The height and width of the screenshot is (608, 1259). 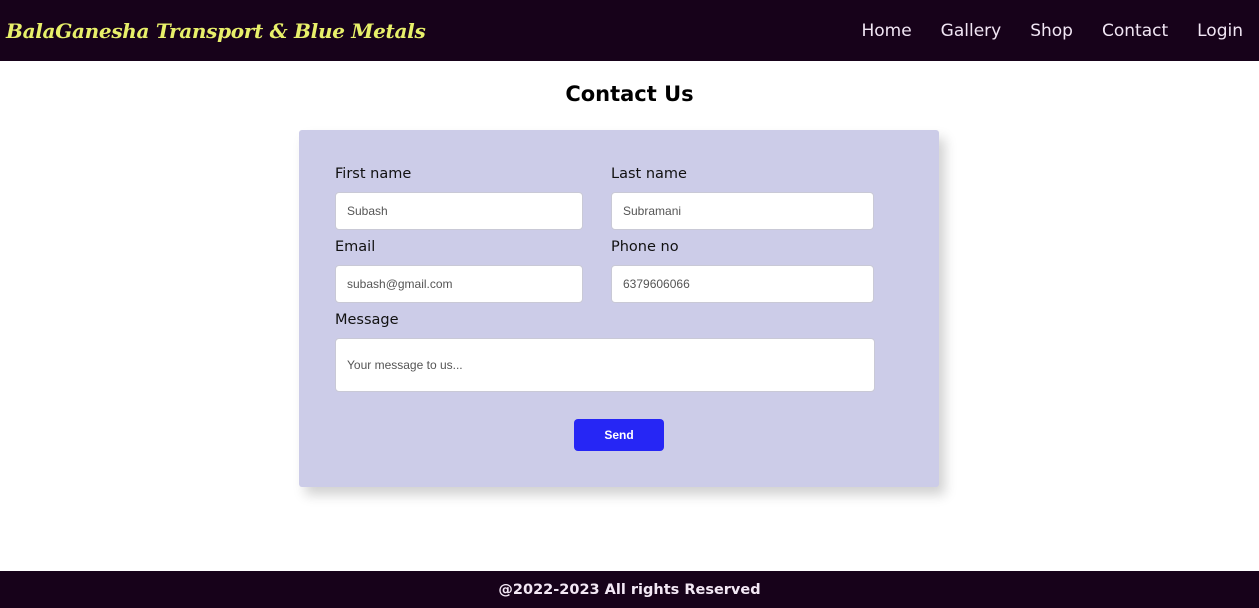 What do you see at coordinates (459, 211) in the screenshot?
I see `first-name-input: Subash` at bounding box center [459, 211].